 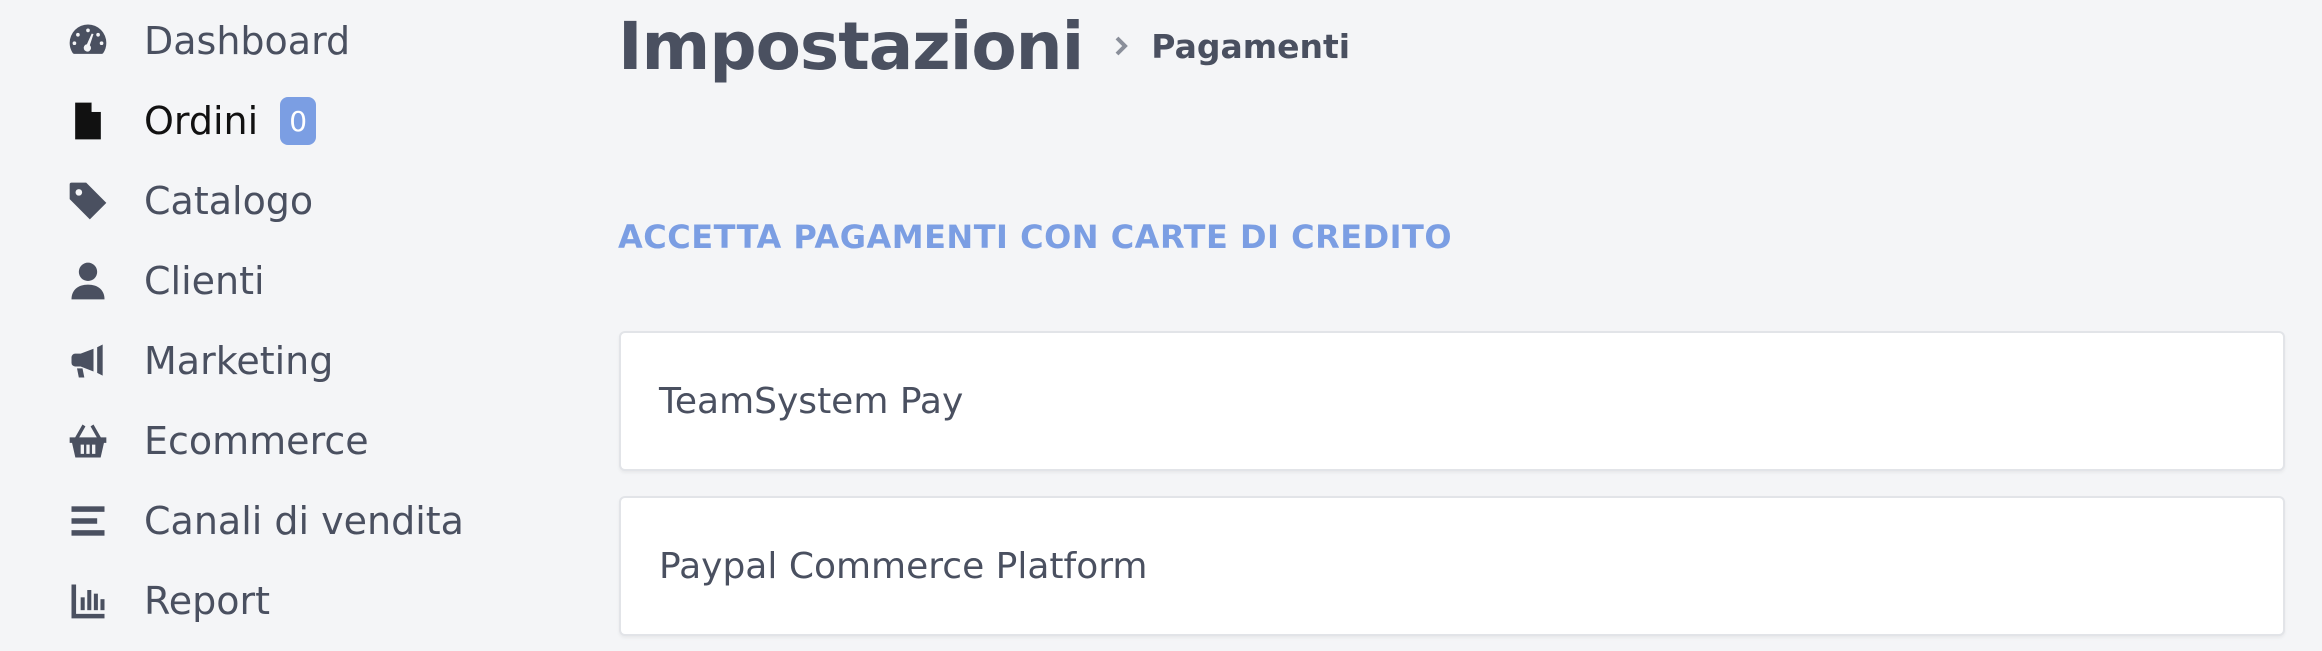 I want to click on page-title: Impostazioni, so click(x=851, y=46).